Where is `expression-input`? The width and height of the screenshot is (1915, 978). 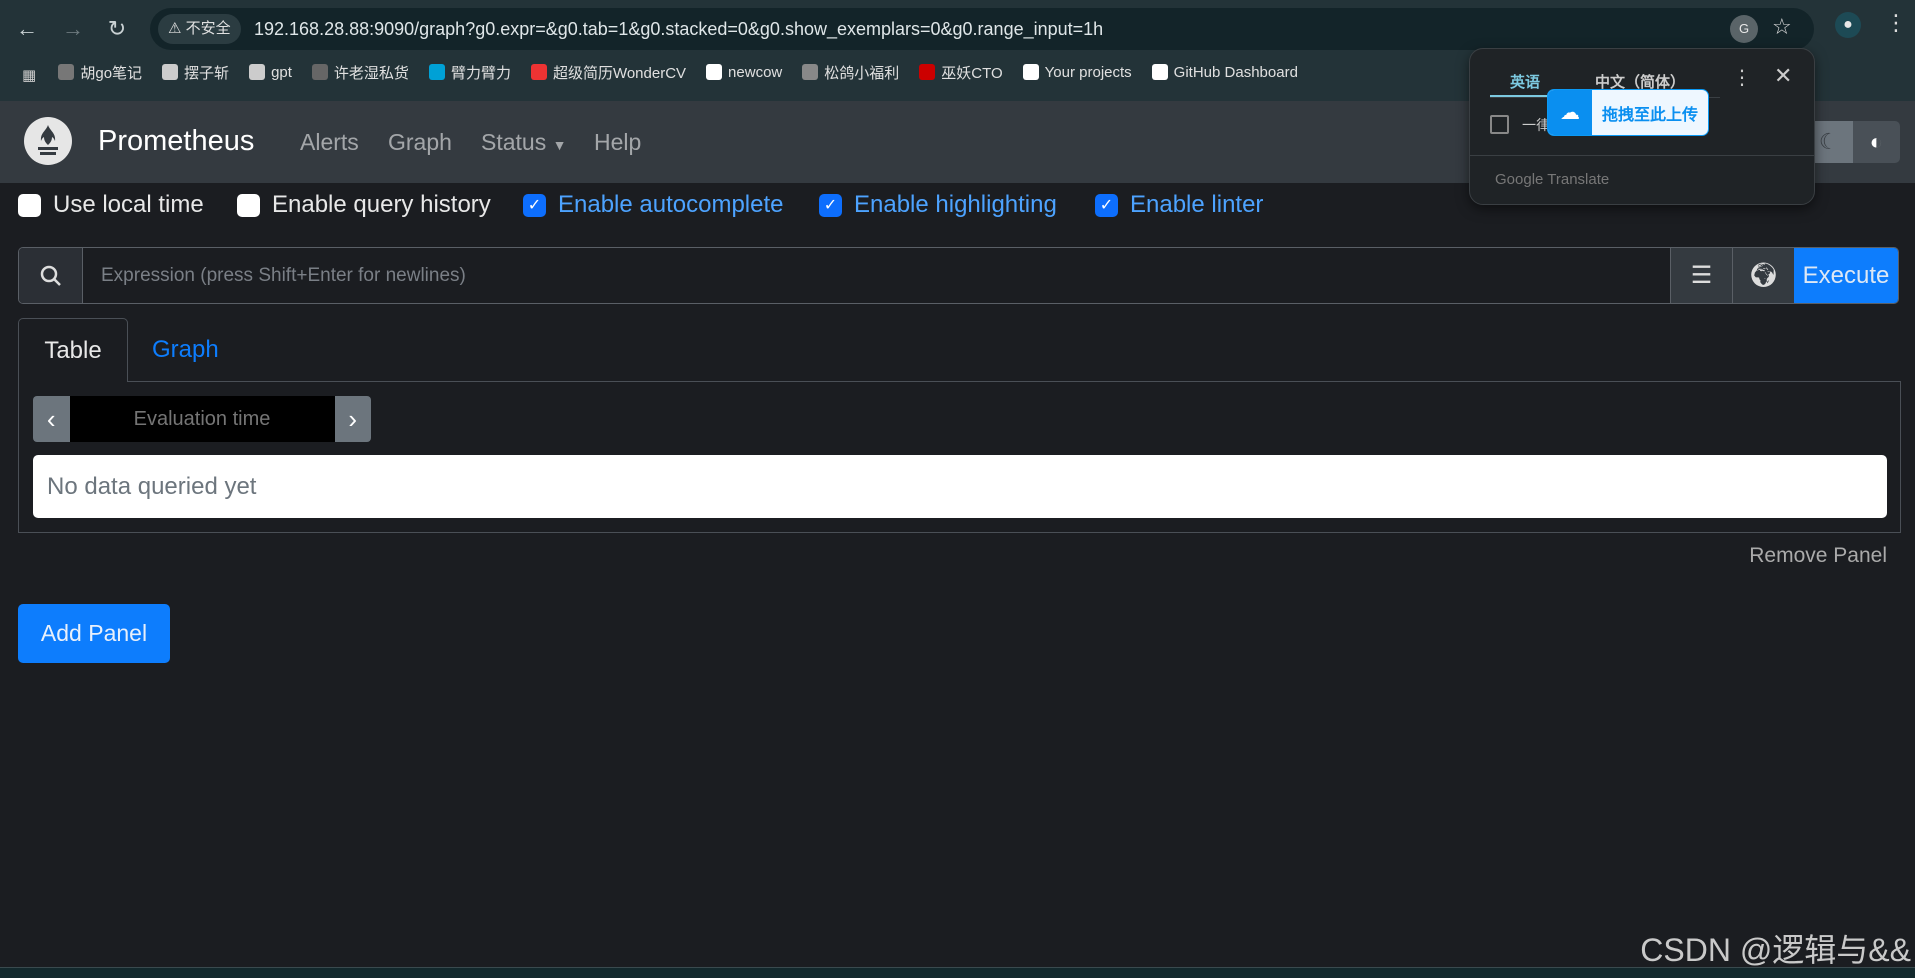
expression-input is located at coordinates (876, 275).